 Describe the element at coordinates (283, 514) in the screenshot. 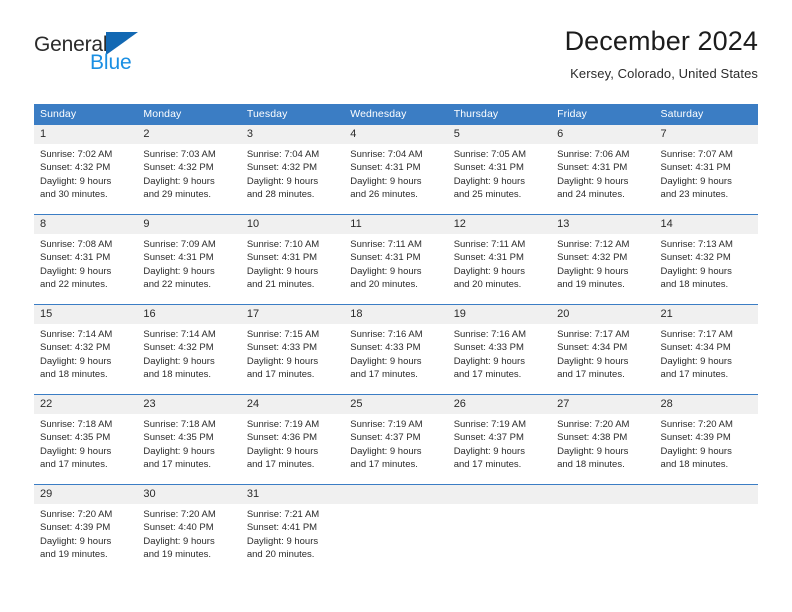

I see `sunrise-text: Sunrise: 7:21 AM` at that location.